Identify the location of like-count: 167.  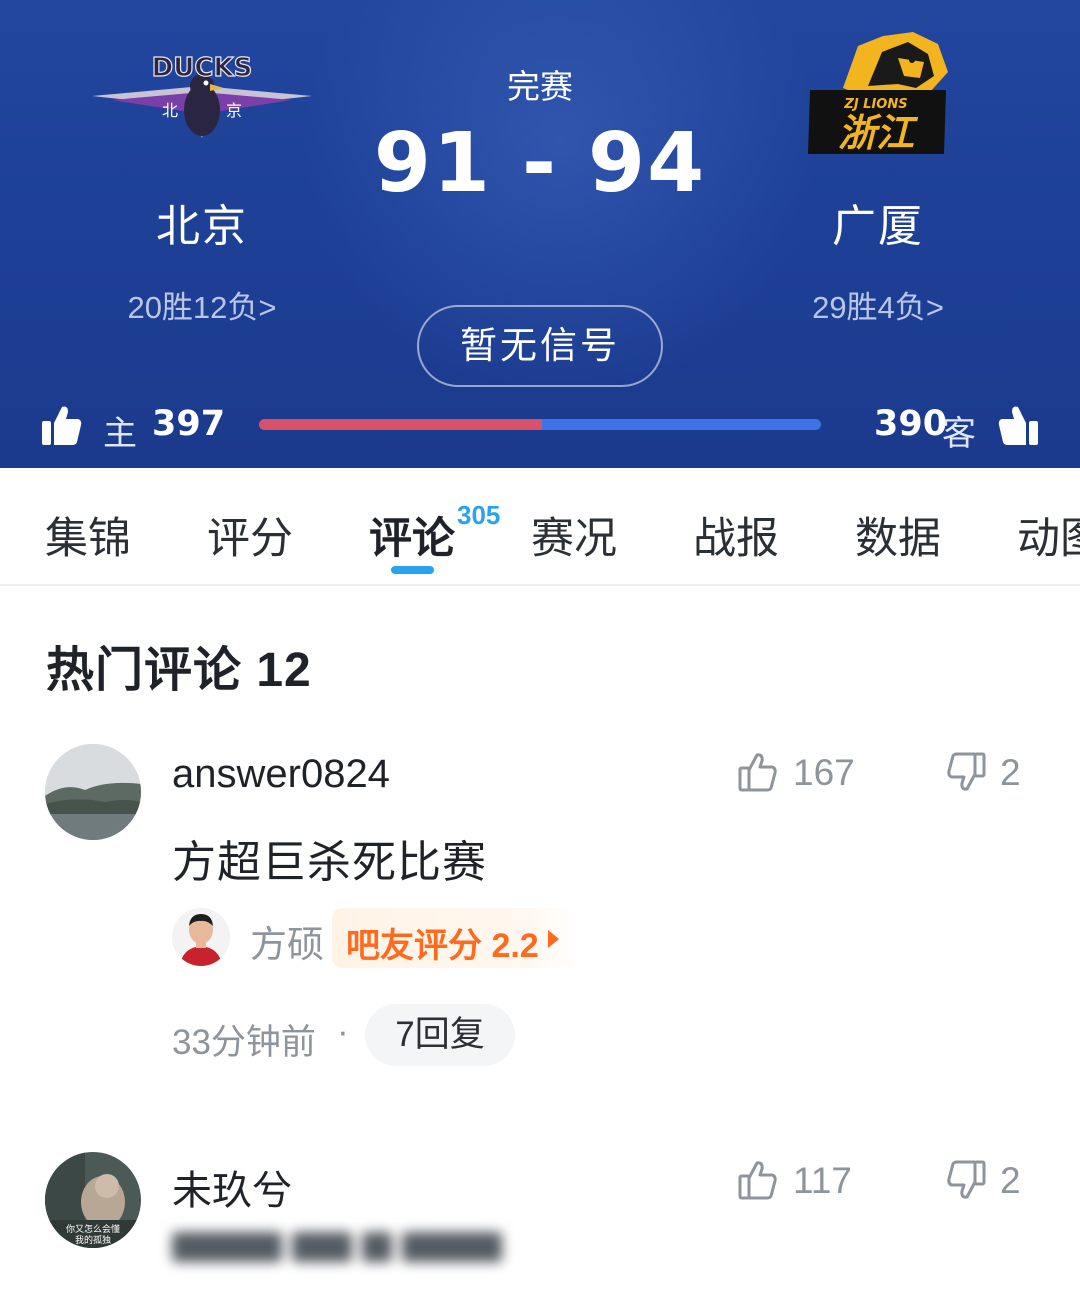
(824, 772).